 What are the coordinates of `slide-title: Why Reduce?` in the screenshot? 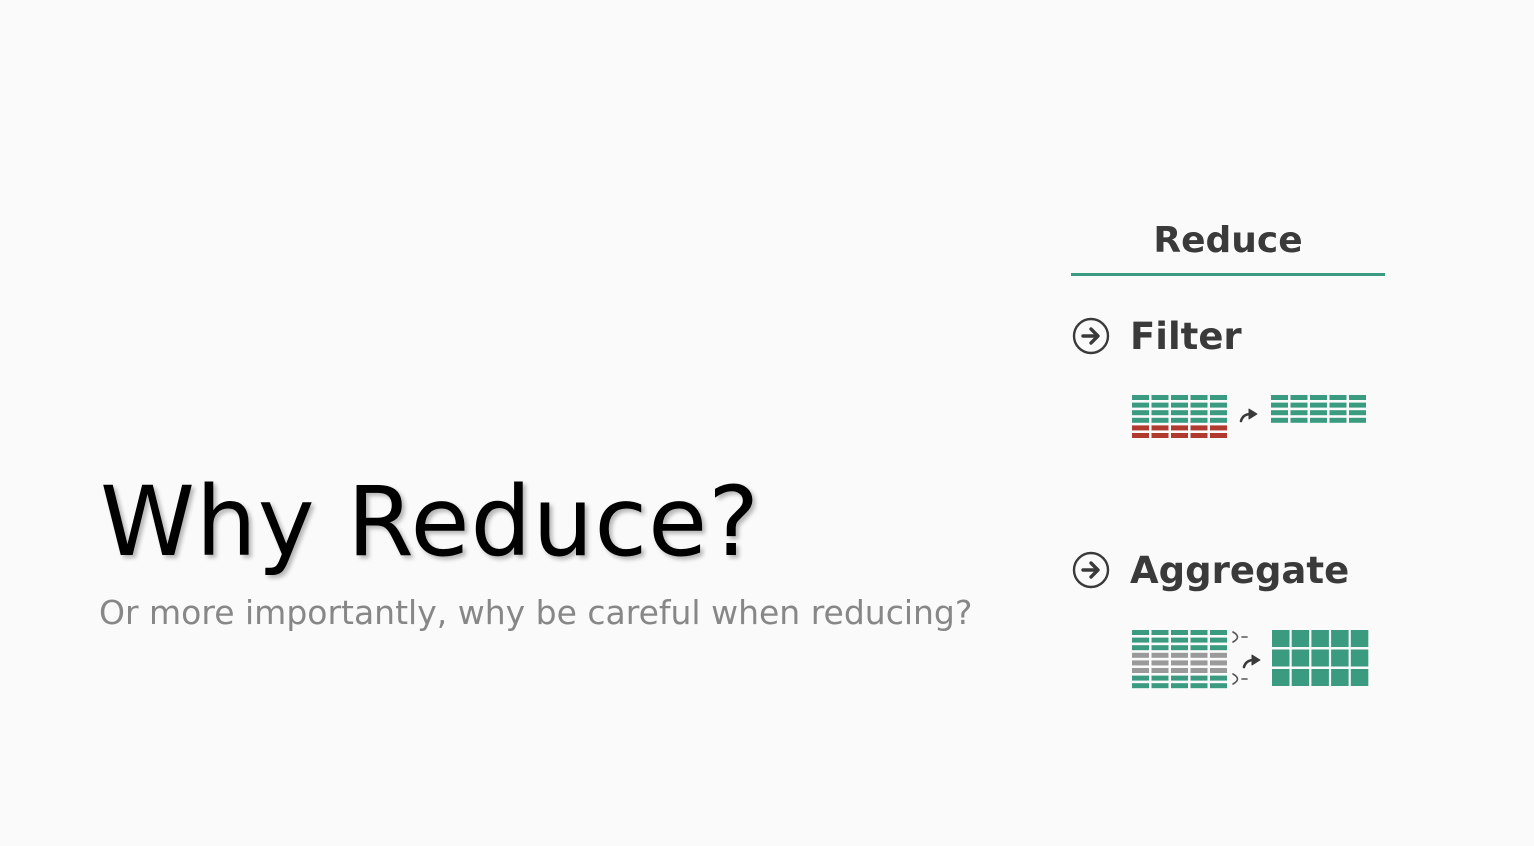 It's located at (430, 522).